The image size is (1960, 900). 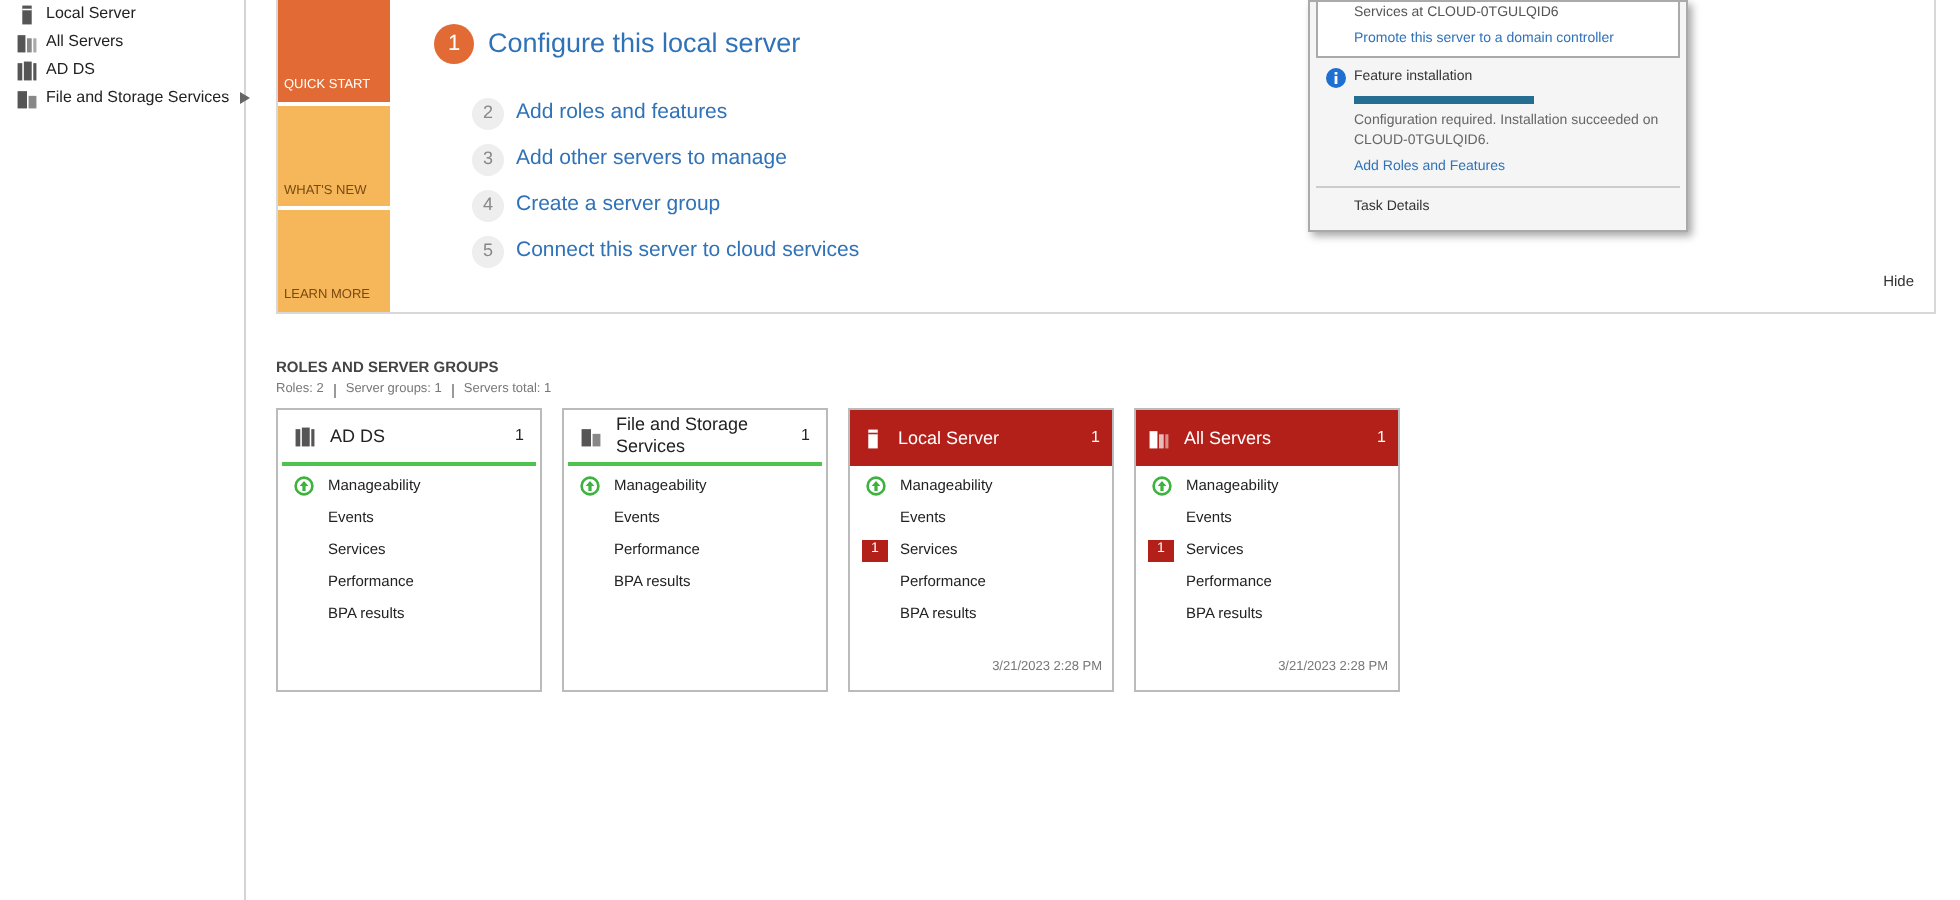 I want to click on info-icon, so click(x=1336, y=77).